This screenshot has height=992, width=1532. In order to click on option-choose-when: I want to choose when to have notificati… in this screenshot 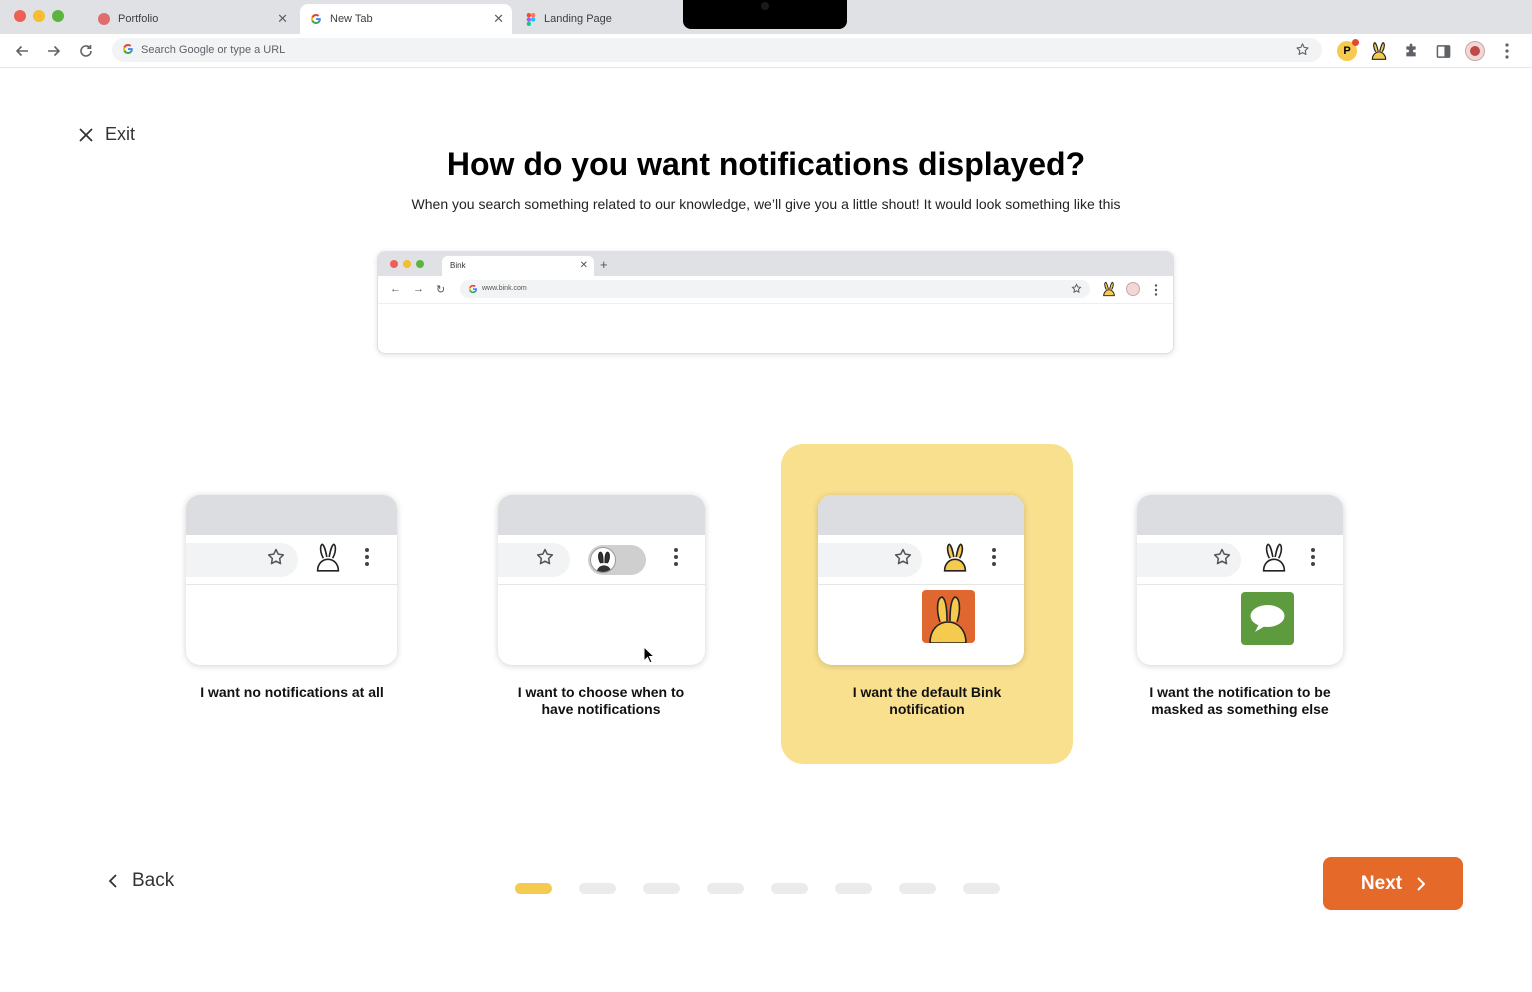, I will do `click(601, 604)`.